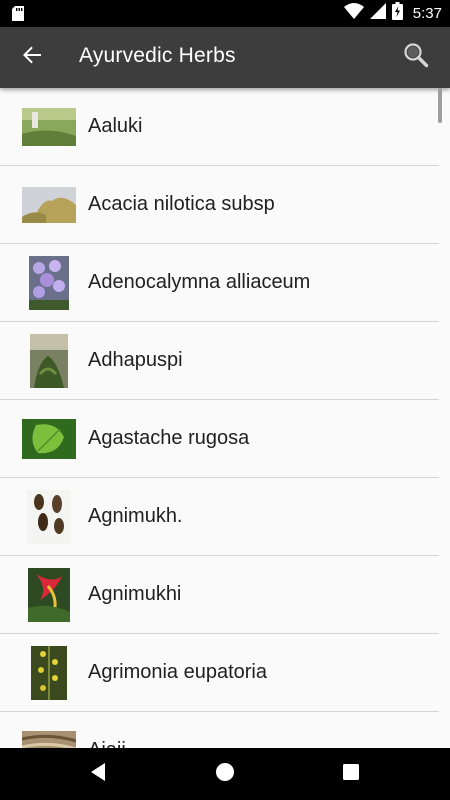 This screenshot has width=450, height=800. Describe the element at coordinates (135, 516) in the screenshot. I see `herb-name: Agnimukh.` at that location.